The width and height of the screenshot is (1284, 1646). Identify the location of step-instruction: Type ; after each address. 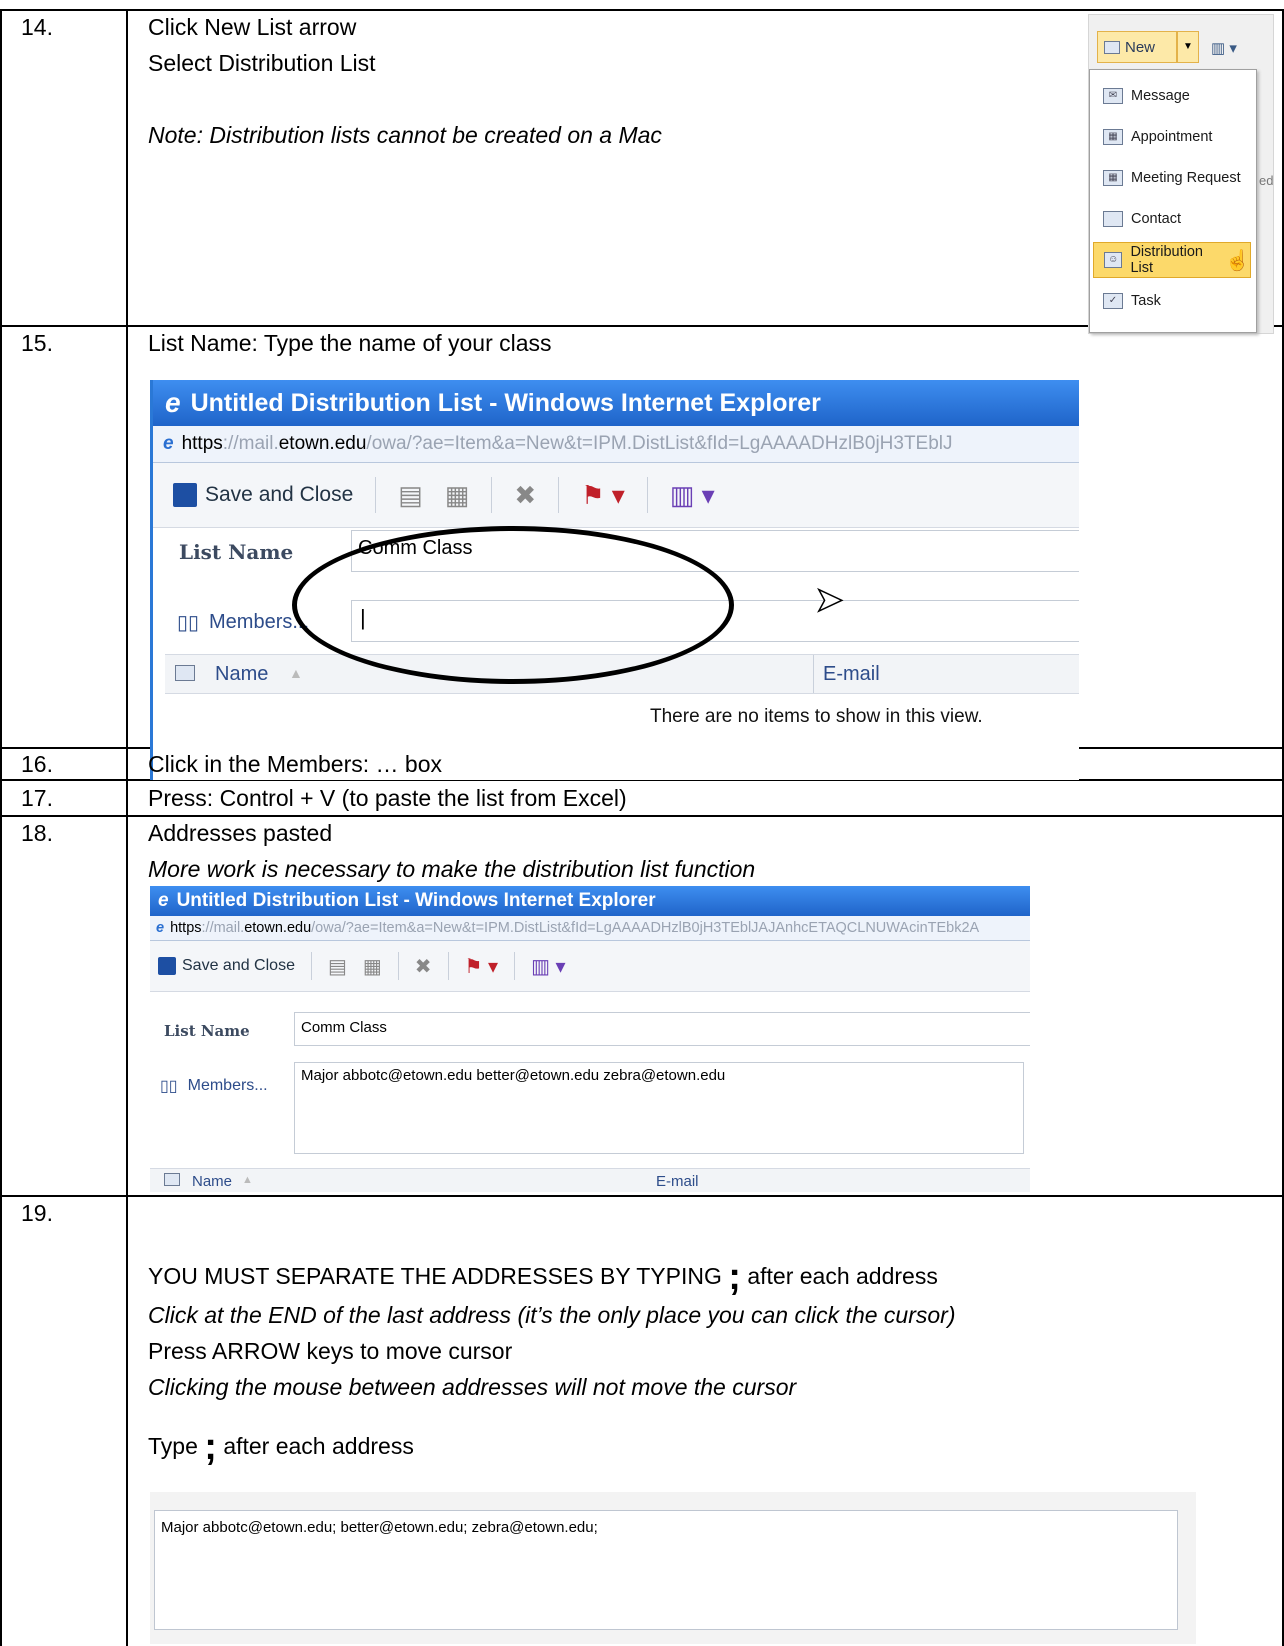
(281, 1447).